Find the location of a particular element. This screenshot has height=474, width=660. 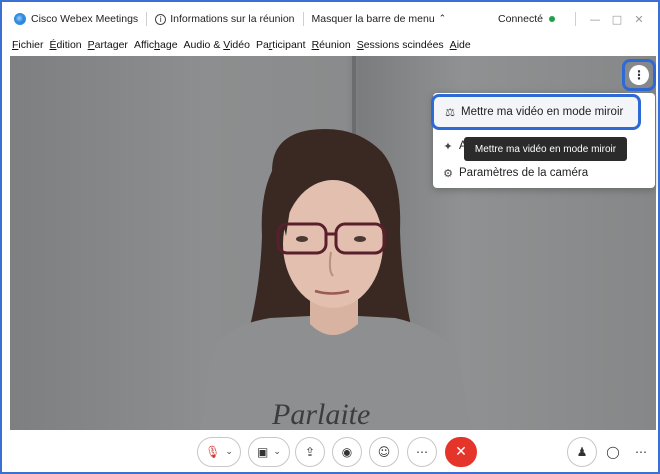

magic-wand-icon: ✦ is located at coordinates (448, 146).